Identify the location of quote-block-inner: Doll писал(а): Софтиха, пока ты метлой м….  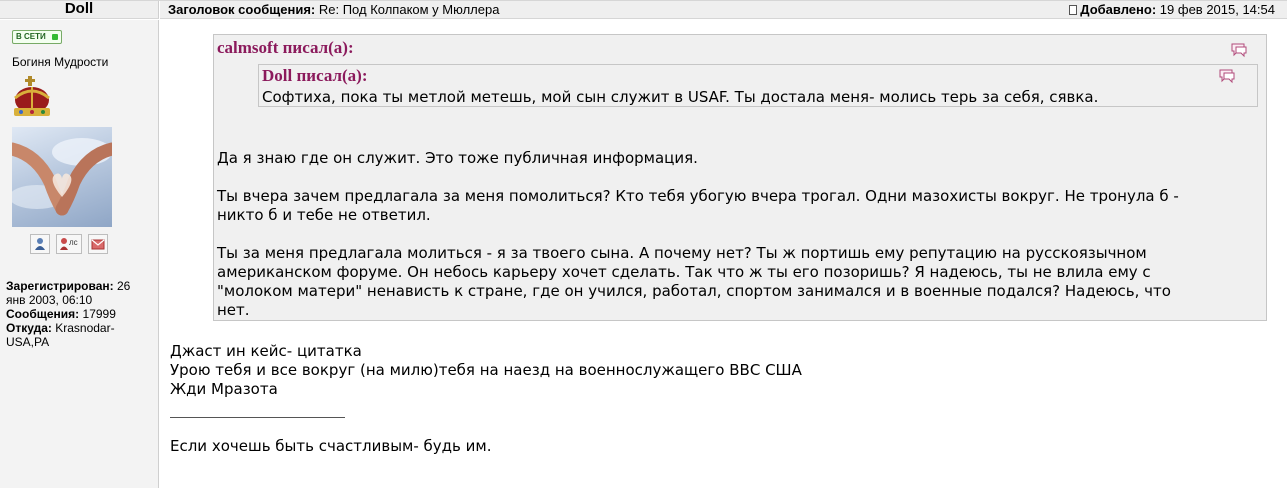
(758, 85).